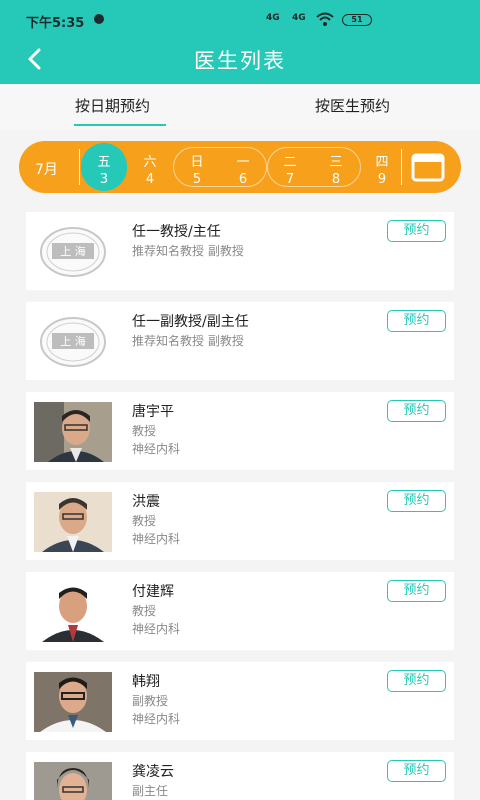 The height and width of the screenshot is (800, 480). I want to click on doctor-card: 洪震 教授 神经内科 预约, so click(240, 521).